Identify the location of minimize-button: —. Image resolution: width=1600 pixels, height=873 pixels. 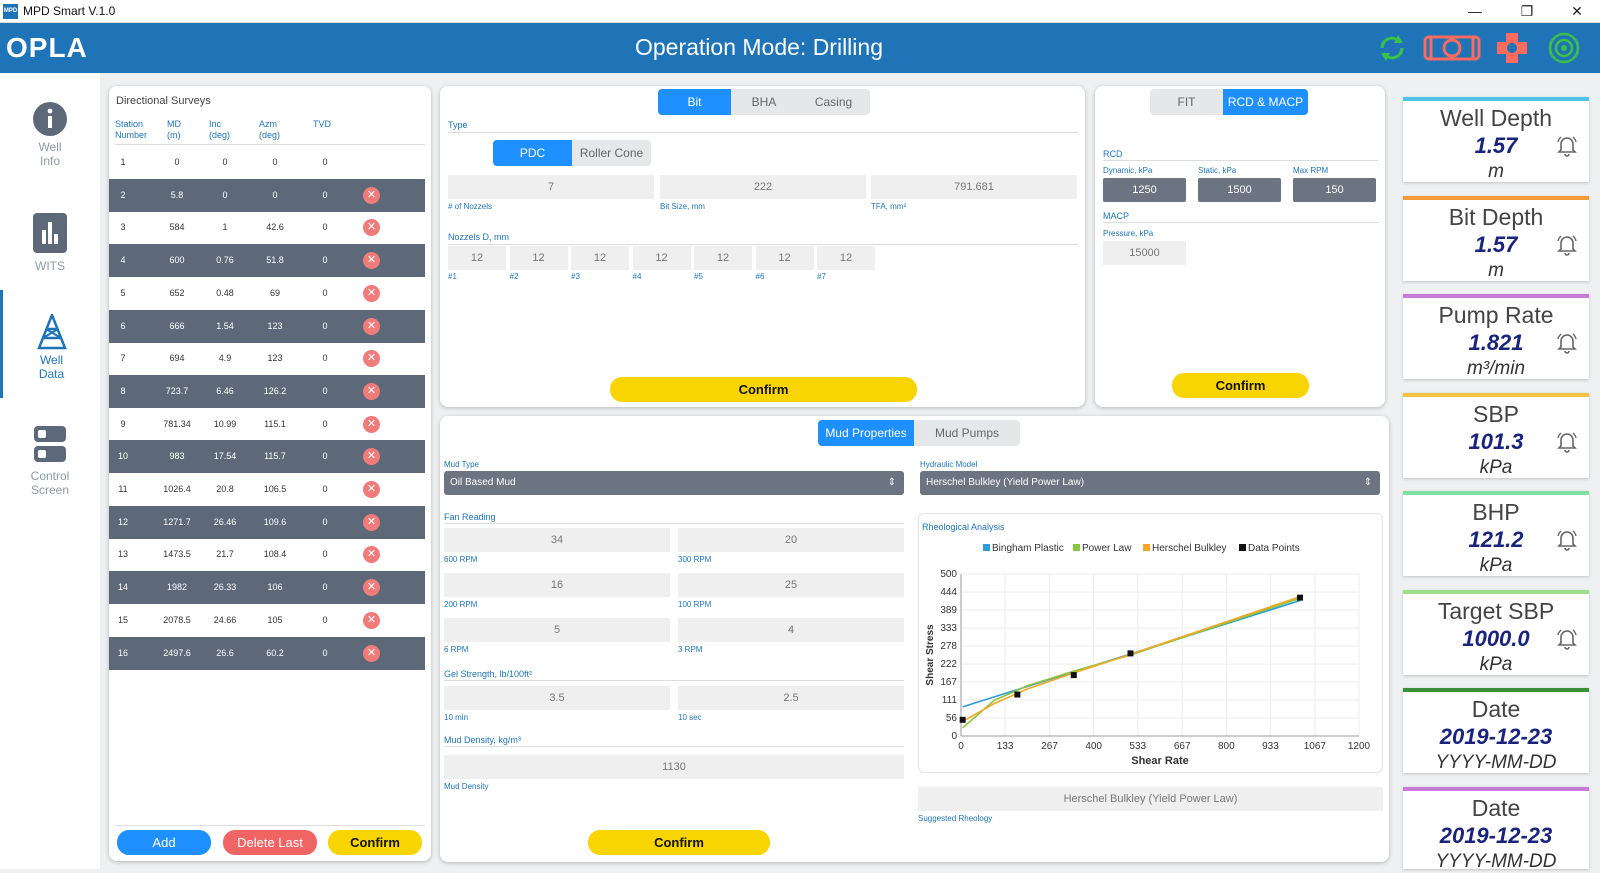
(1475, 11).